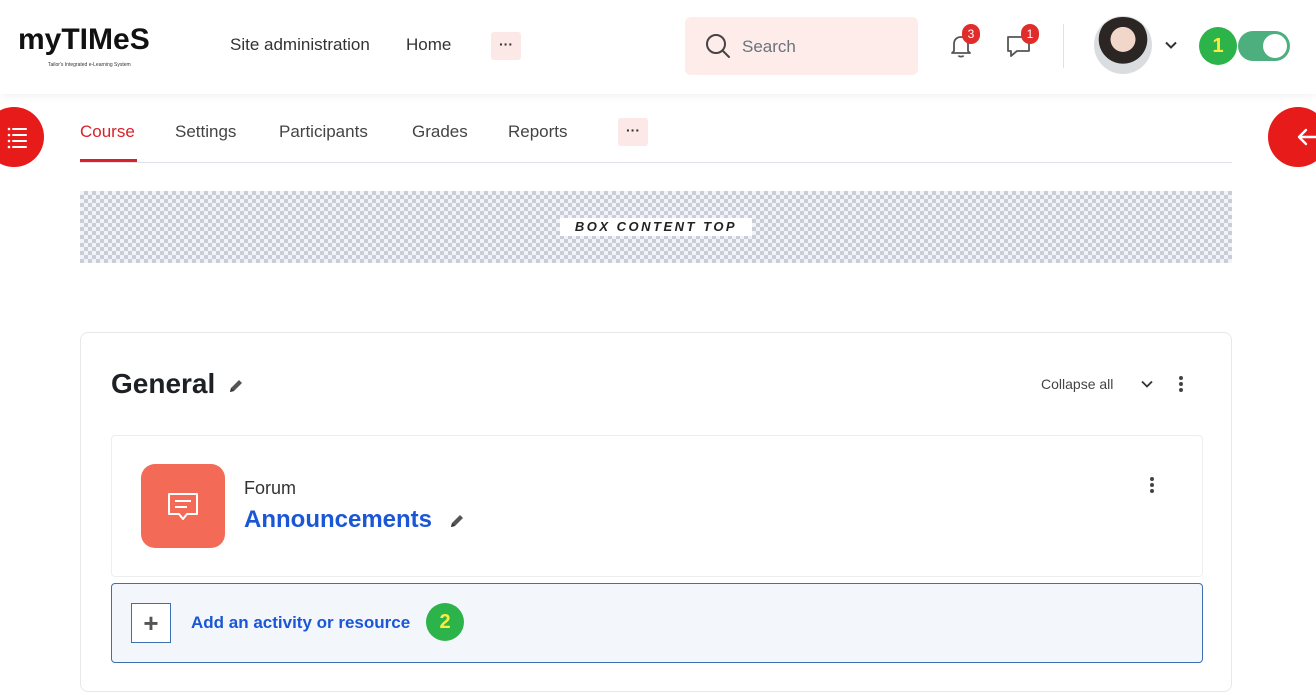  What do you see at coordinates (1030, 34) in the screenshot?
I see `messages-badge: 1` at bounding box center [1030, 34].